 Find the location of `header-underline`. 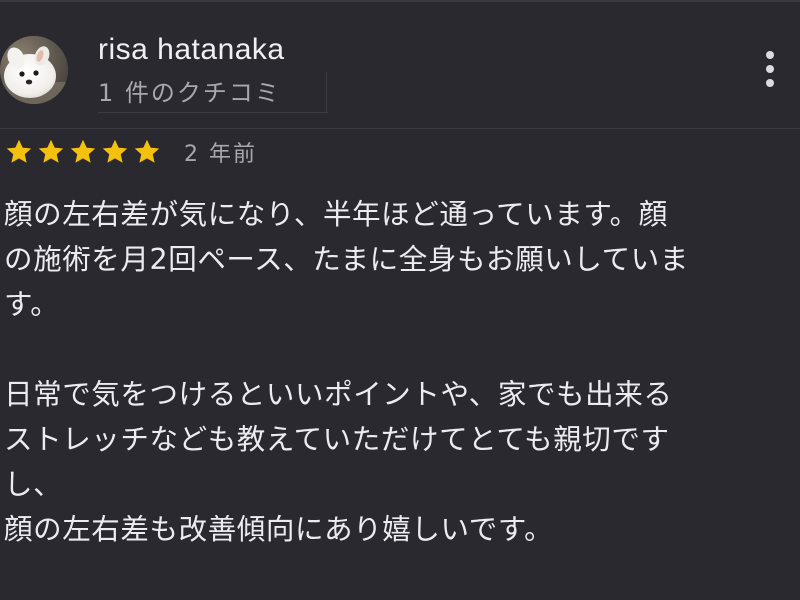

header-underline is located at coordinates (213, 112).